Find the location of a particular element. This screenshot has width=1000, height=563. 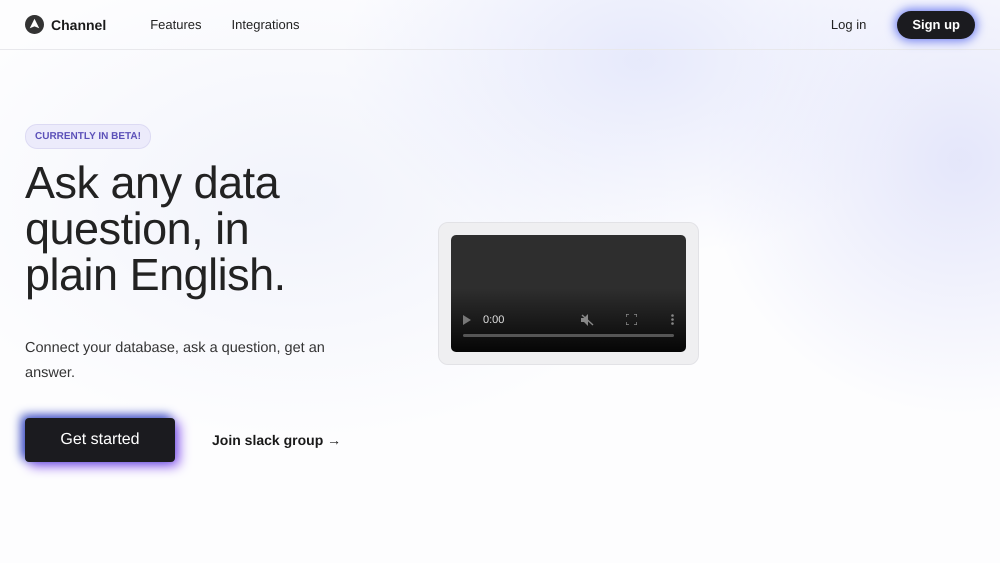

fullscreen-icon is located at coordinates (631, 319).